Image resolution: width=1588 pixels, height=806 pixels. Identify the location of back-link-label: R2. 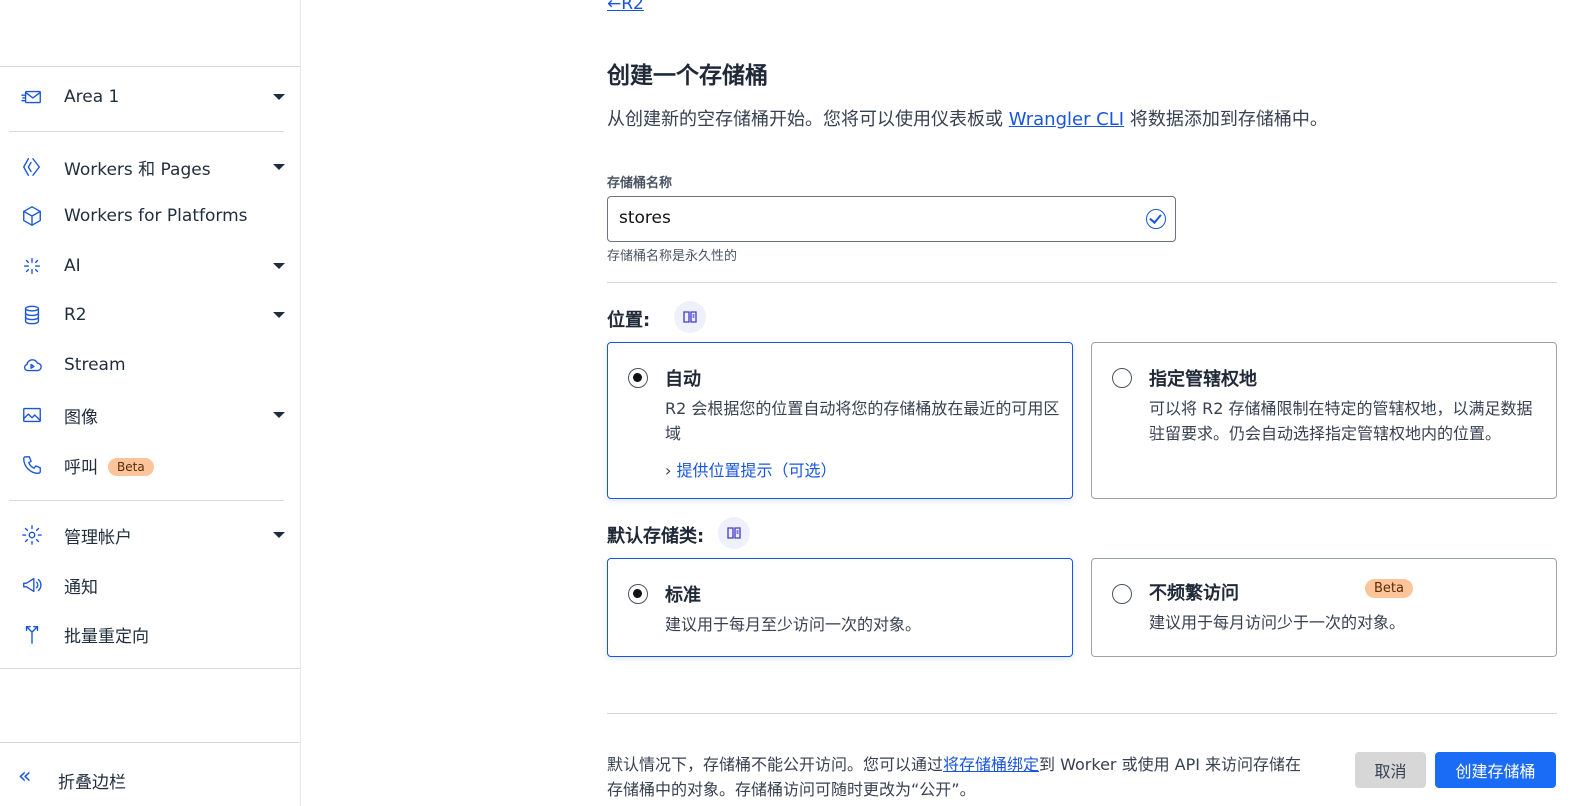
(632, 7).